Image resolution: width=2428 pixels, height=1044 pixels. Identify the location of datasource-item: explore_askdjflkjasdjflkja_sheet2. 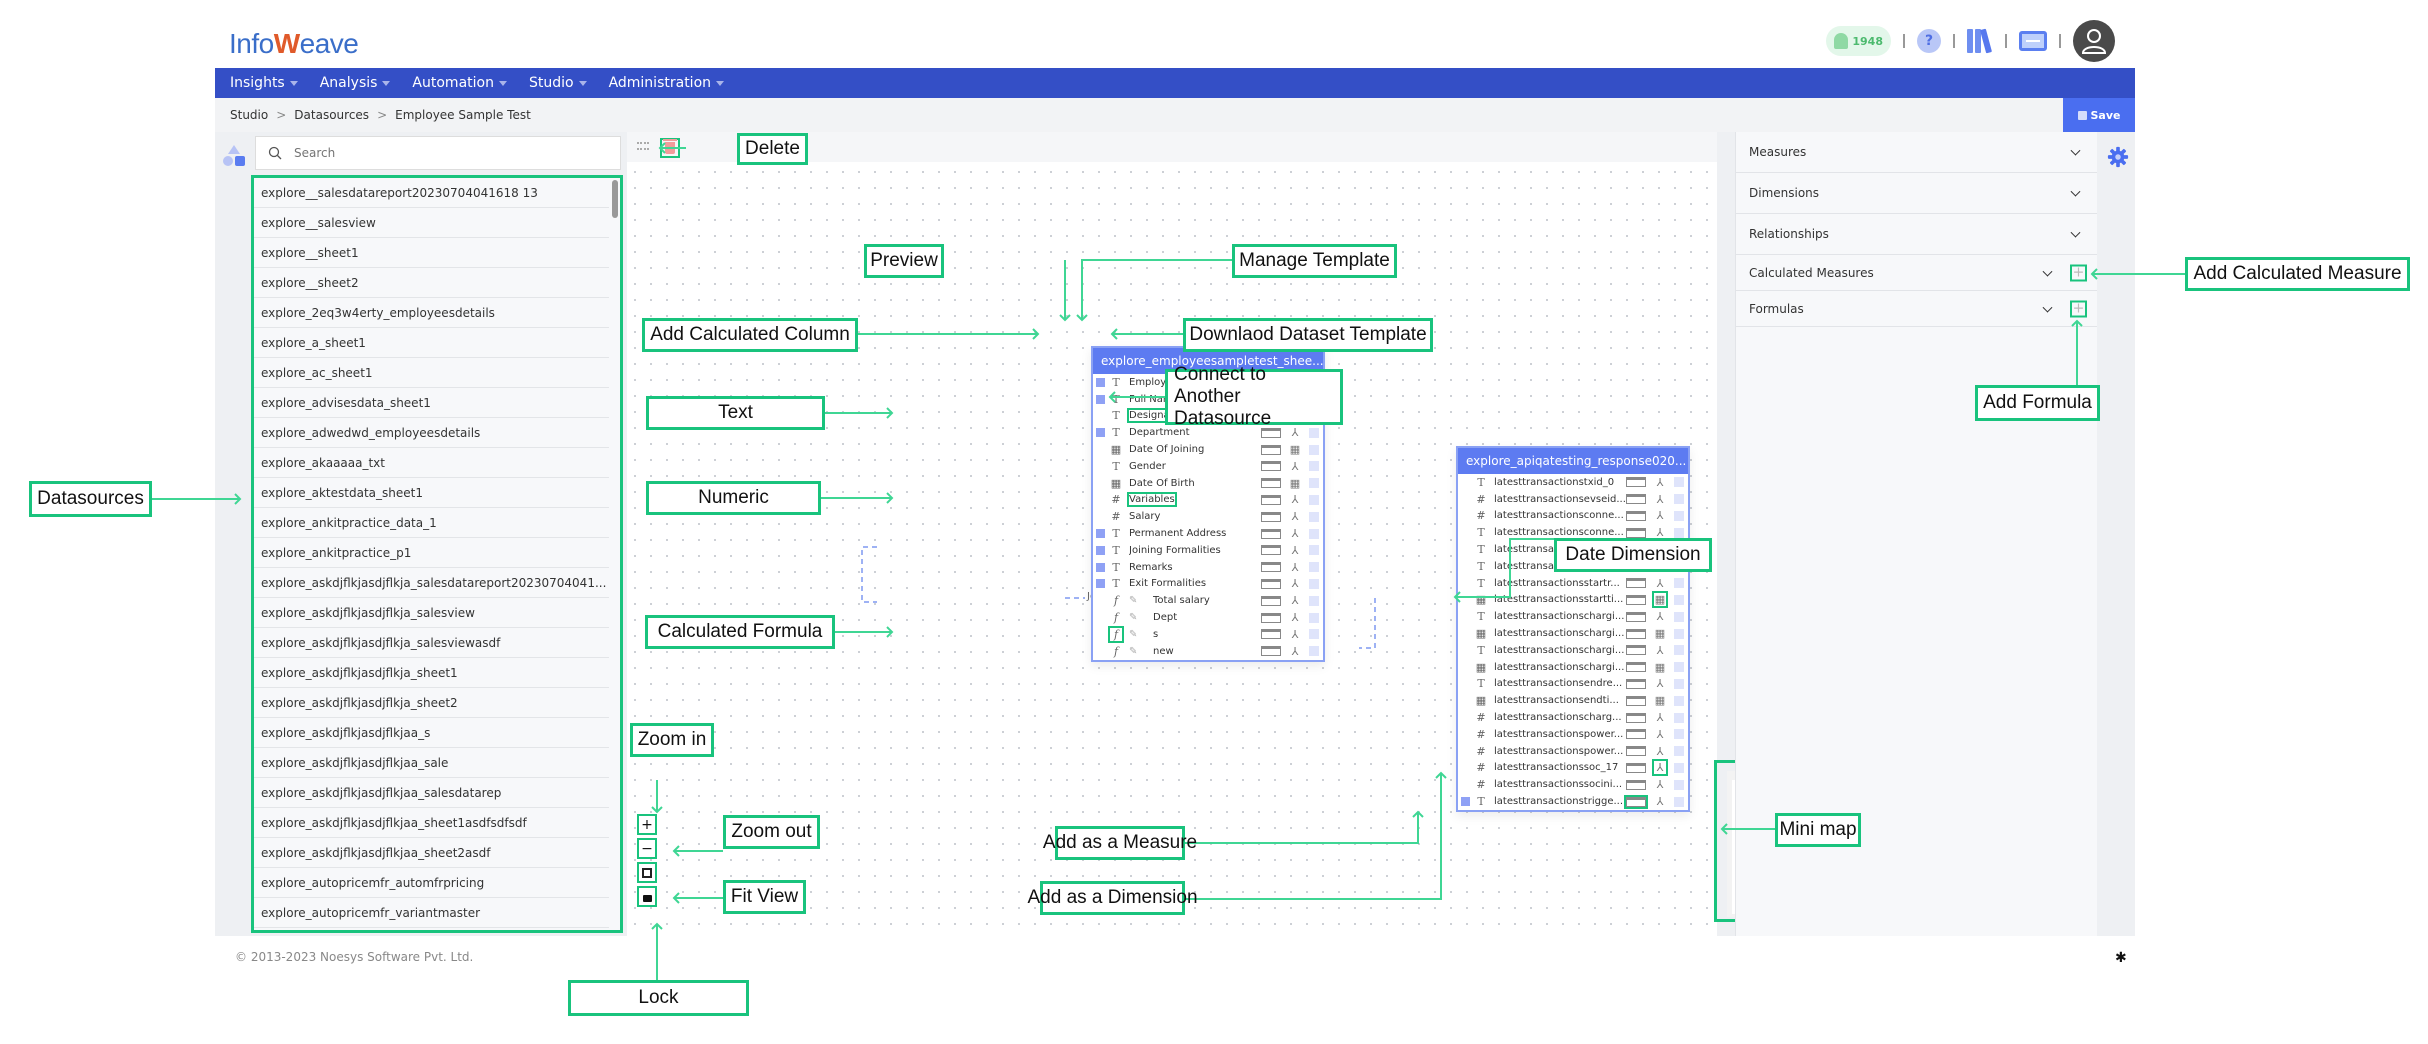
(431, 703).